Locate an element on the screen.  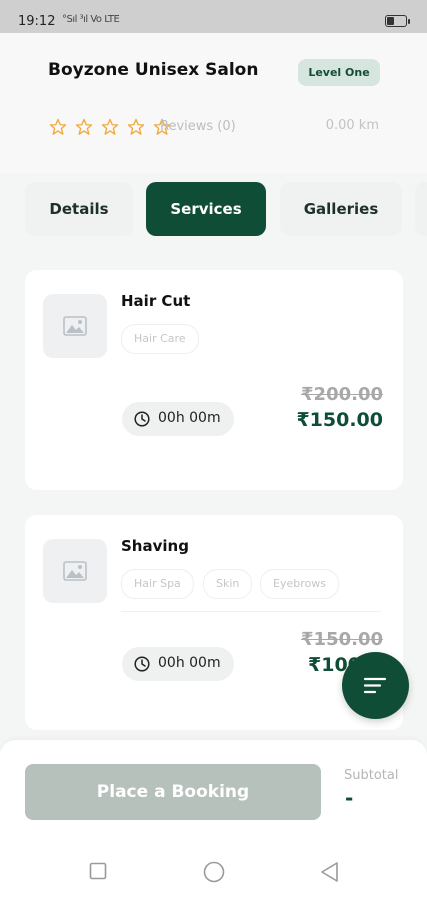
original-price: ₹150.00 is located at coordinates (342, 639).